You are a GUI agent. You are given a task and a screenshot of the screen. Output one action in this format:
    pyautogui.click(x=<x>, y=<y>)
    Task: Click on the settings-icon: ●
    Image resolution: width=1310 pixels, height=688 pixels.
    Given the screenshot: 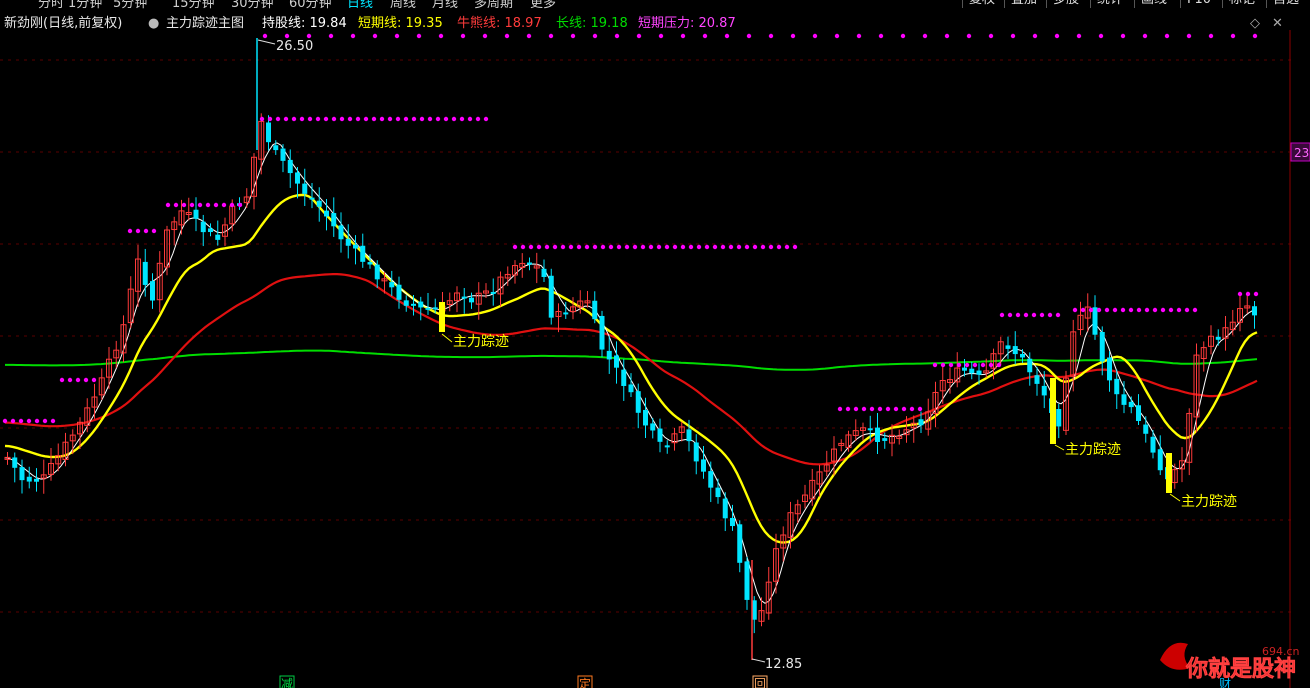 What is the action you would take?
    pyautogui.click(x=153, y=24)
    